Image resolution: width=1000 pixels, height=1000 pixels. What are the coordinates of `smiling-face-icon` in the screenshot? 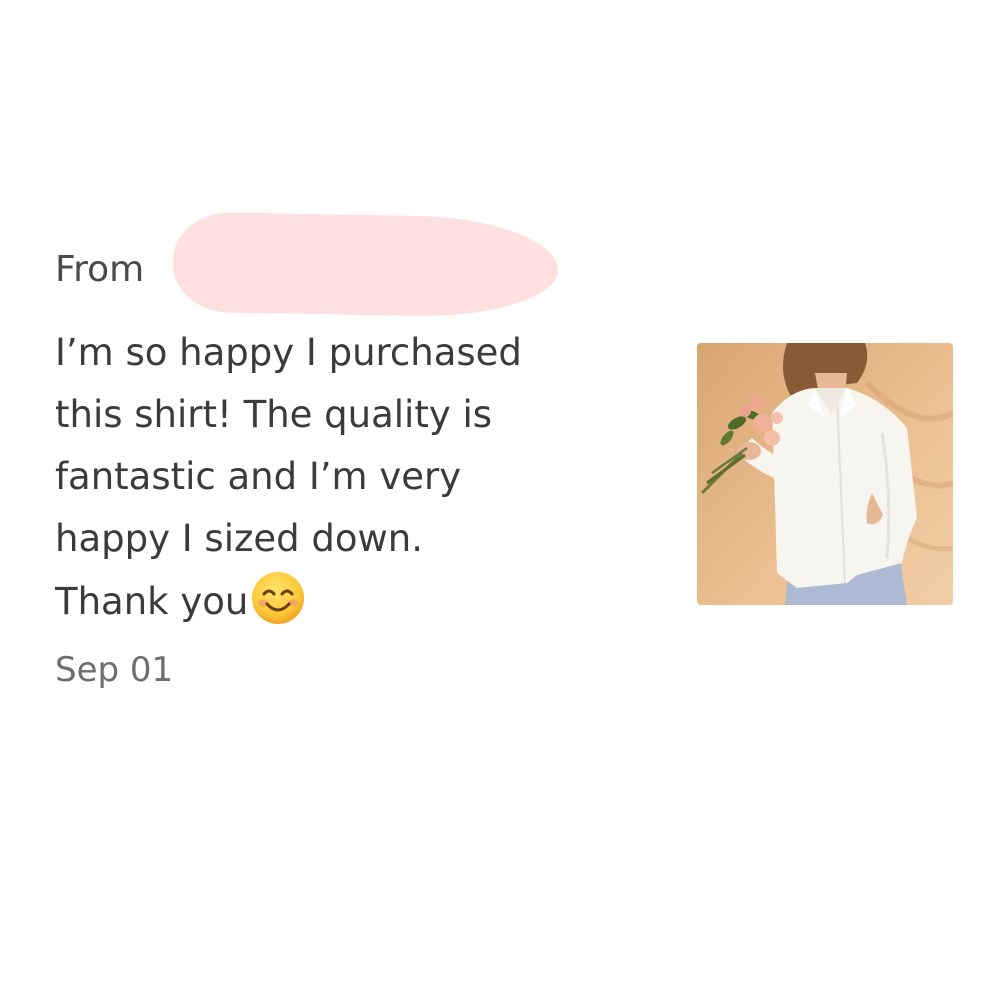 It's located at (278, 598).